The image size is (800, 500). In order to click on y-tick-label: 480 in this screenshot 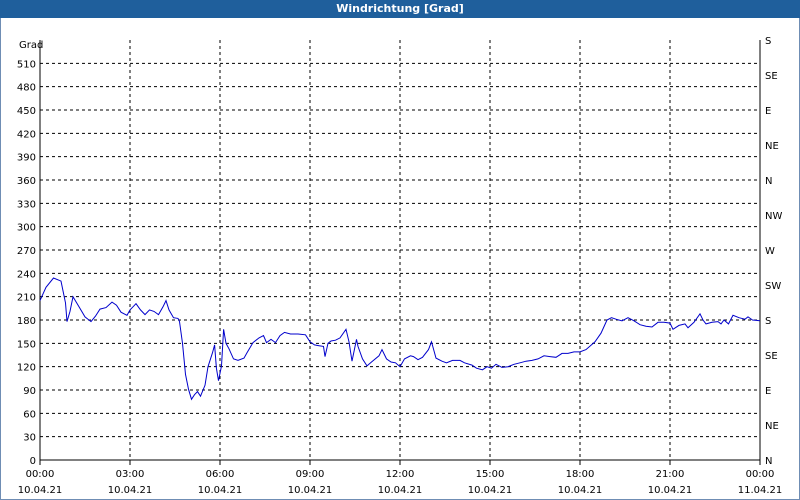, I will do `click(26, 88)`.